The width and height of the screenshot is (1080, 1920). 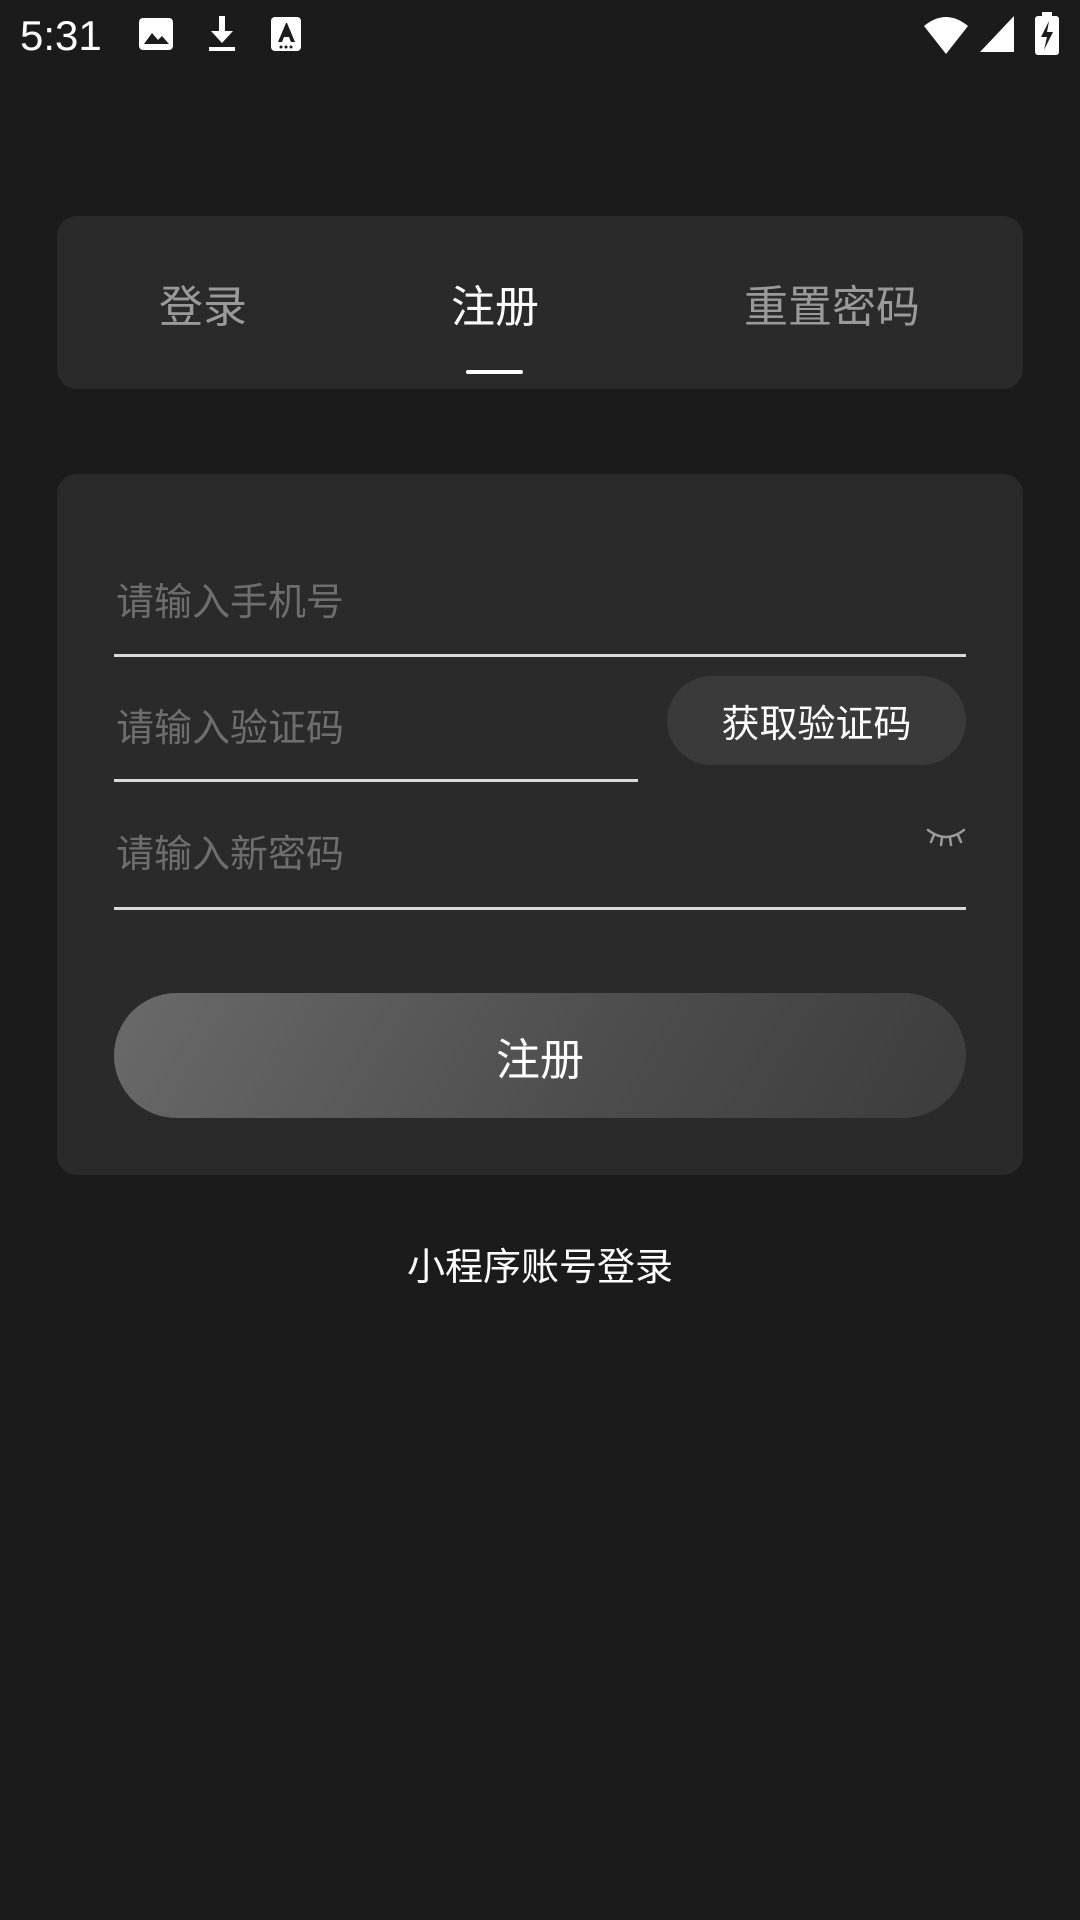 I want to click on code-field, so click(x=376, y=729).